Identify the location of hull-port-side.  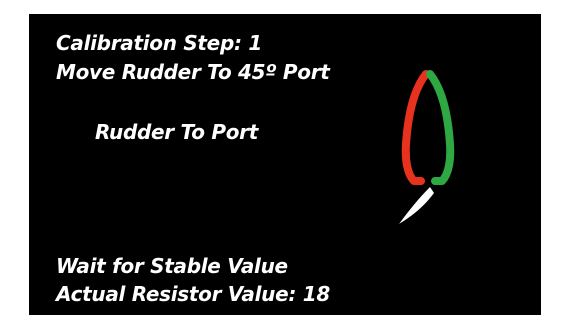
(415, 127).